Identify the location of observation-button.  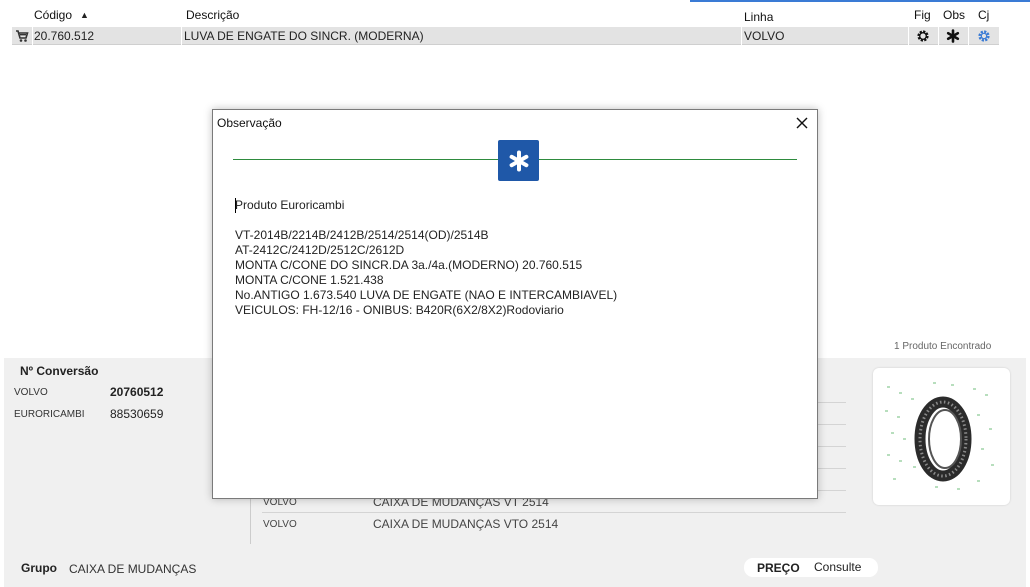
(953, 36).